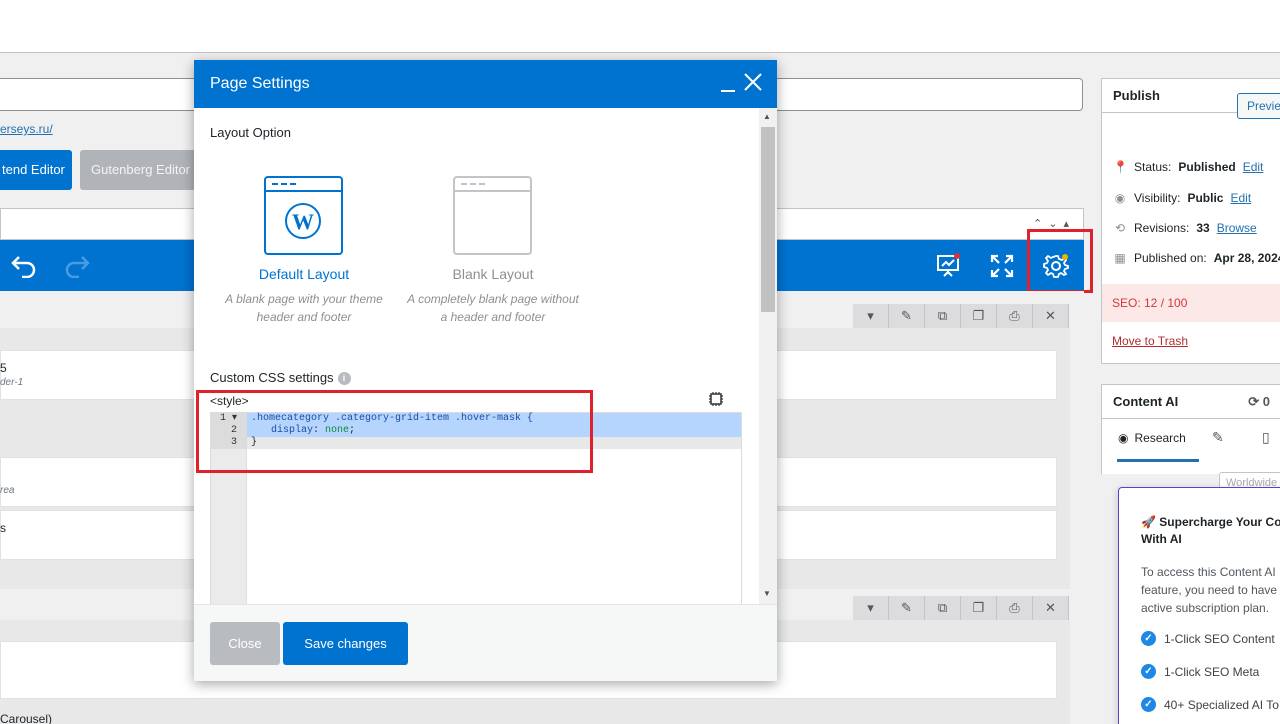 This screenshot has width=1280, height=724. Describe the element at coordinates (1150, 303) in the screenshot. I see `seo-score: SEO: 12 / 100` at that location.